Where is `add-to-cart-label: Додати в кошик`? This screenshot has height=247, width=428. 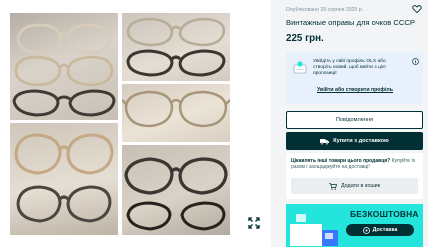
add-to-cart-label: Додати в кошик is located at coordinates (360, 186).